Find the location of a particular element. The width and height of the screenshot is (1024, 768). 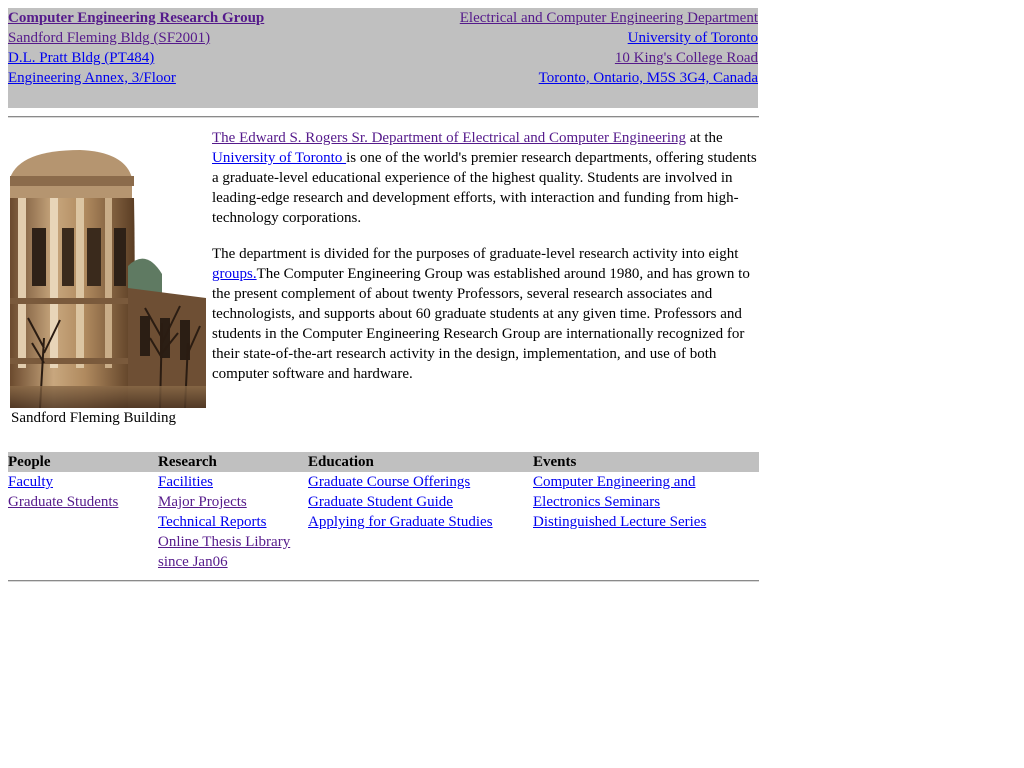

engineering-annex-link: Engineering Annex, 3/Floor is located at coordinates (92, 78).